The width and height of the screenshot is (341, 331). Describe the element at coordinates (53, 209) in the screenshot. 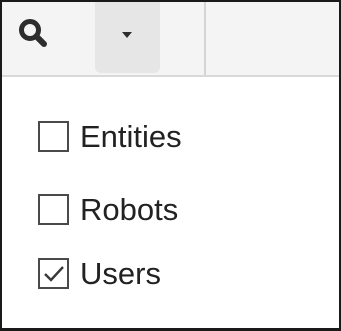

I see `robots-checkbox` at that location.